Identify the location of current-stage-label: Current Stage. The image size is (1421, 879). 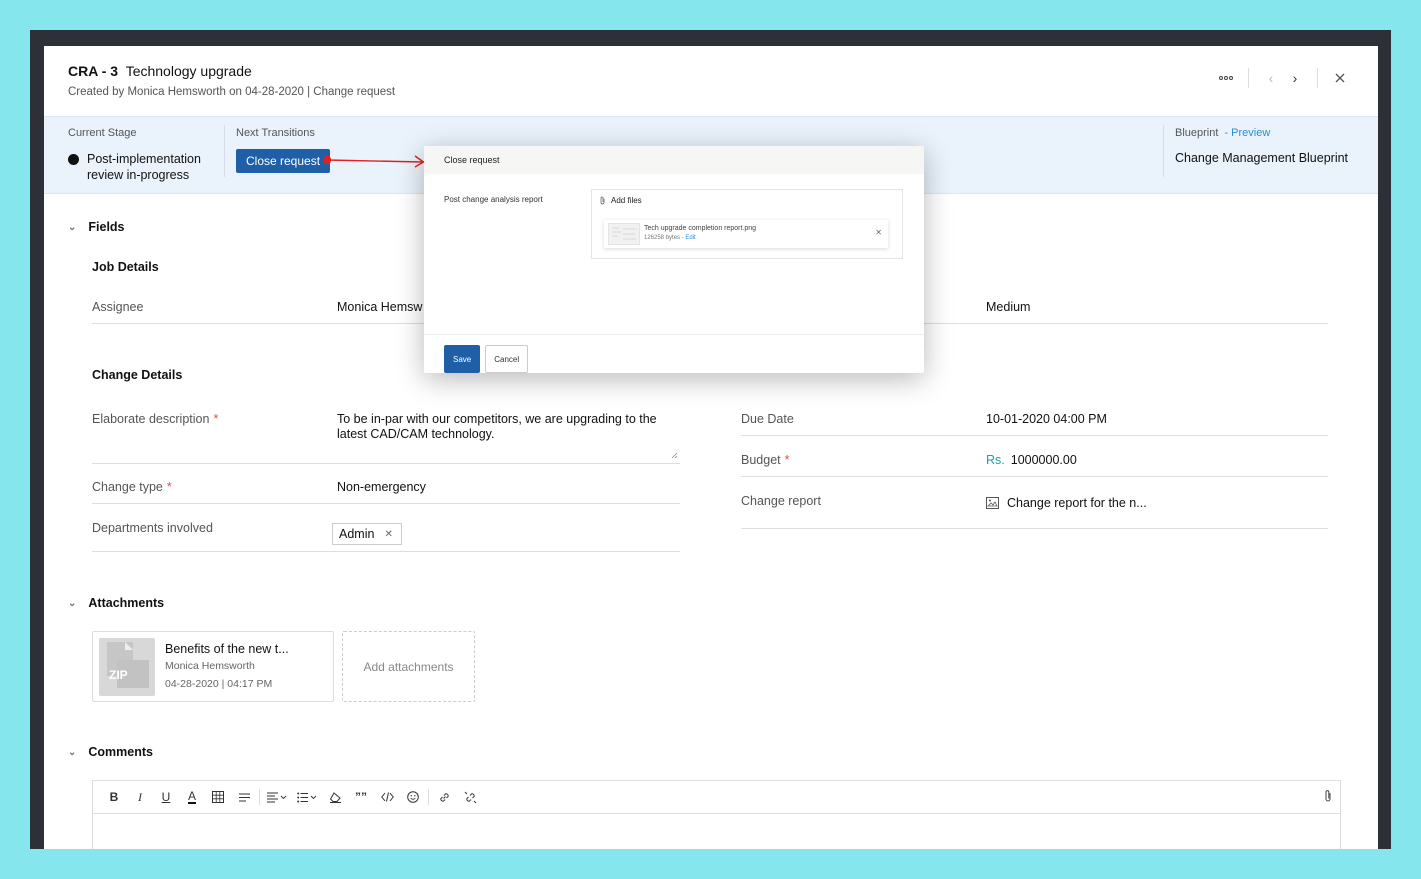
(102, 133).